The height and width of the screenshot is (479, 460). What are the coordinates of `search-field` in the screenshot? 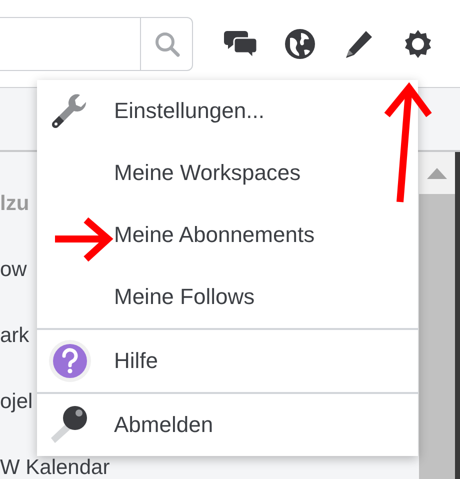 It's located at (96, 43).